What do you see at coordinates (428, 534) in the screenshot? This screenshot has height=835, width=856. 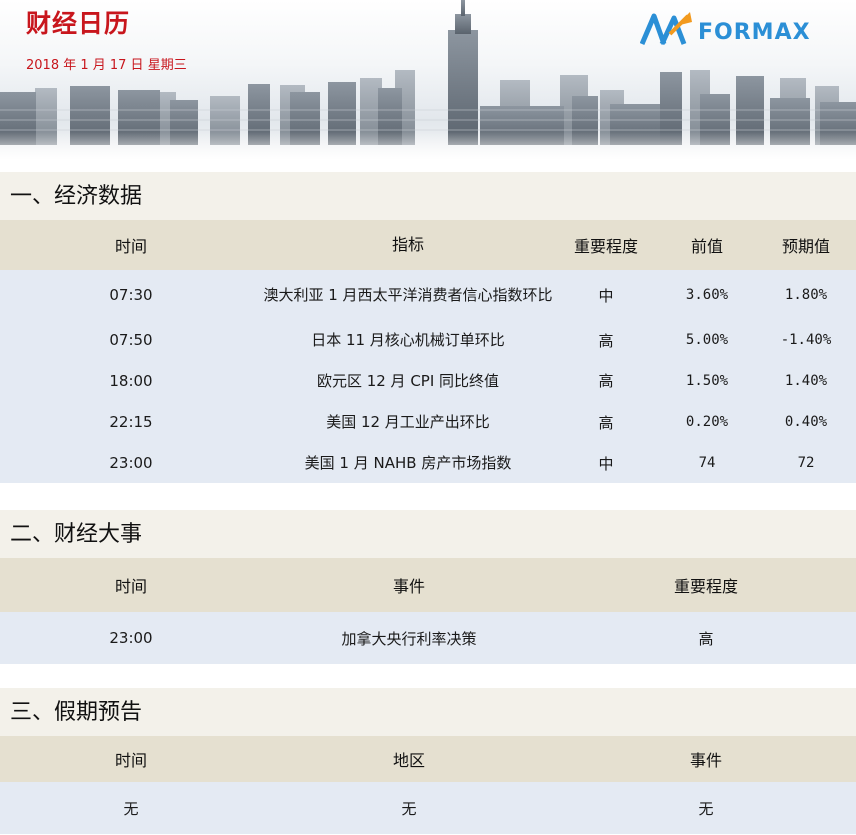 I see `financial-events-heading: 二、财经大事` at bounding box center [428, 534].